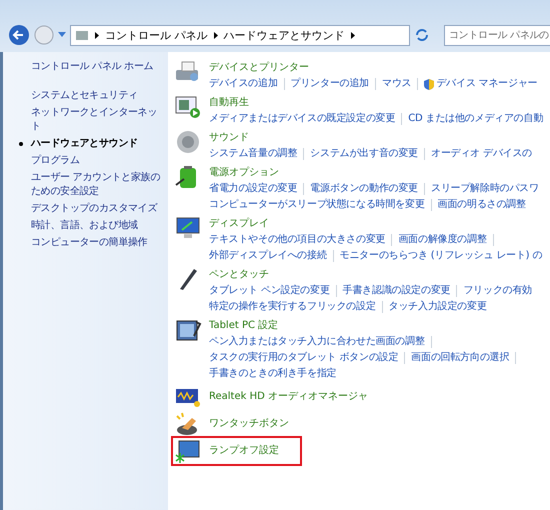  Describe the element at coordinates (481, 84) in the screenshot. I see `task-link: デバイス マネージャー` at that location.